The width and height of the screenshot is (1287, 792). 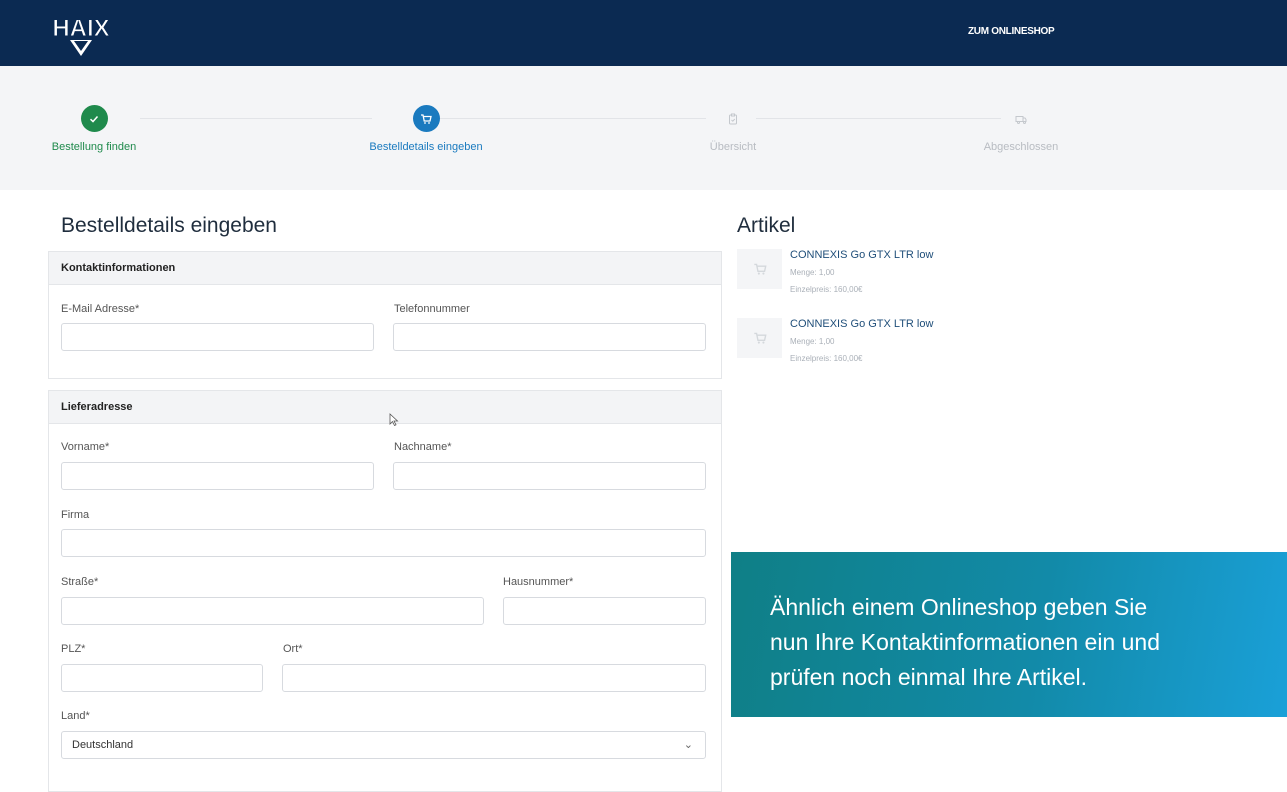 What do you see at coordinates (432, 309) in the screenshot?
I see `phone-label: Telefonnummer` at bounding box center [432, 309].